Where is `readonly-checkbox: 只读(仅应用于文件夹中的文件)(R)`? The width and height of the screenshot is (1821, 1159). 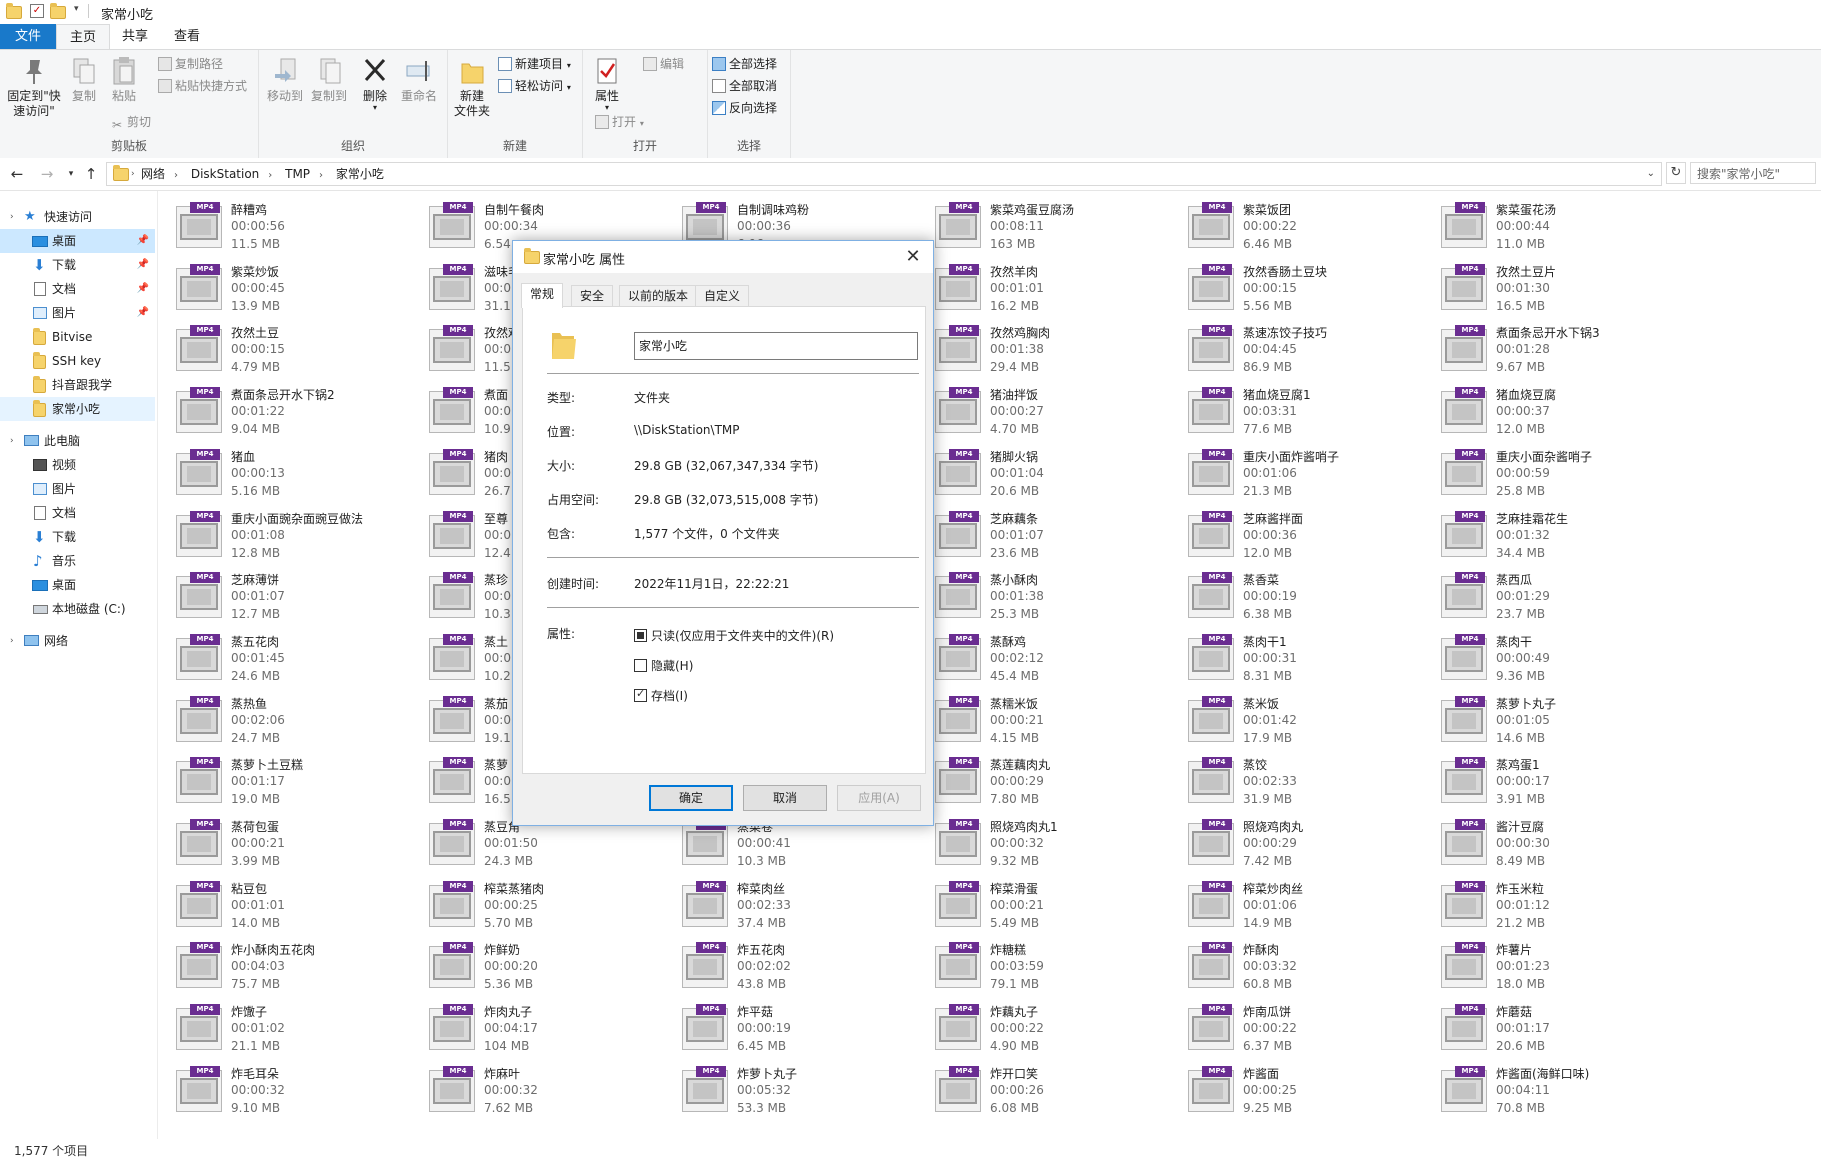
readonly-checkbox: 只读(仅应用于文件夹中的文件)(R) is located at coordinates (734, 635).